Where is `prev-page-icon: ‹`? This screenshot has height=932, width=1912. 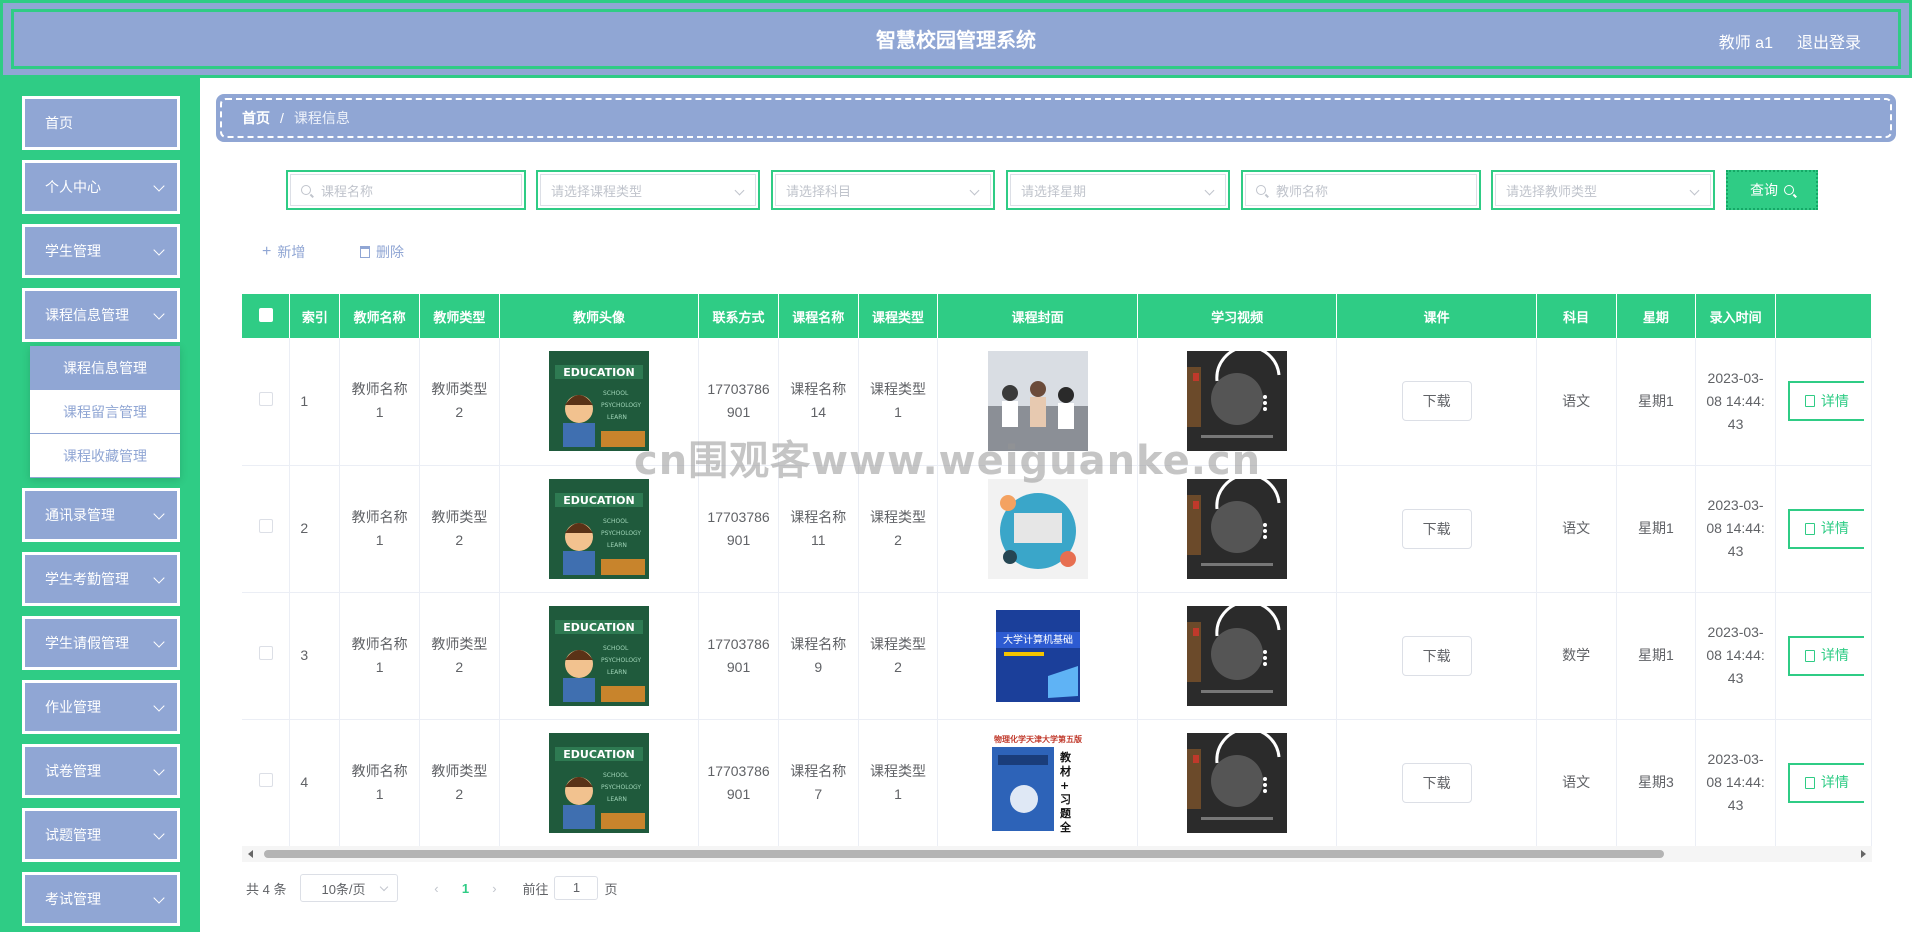
prev-page-icon: ‹ is located at coordinates (436, 888).